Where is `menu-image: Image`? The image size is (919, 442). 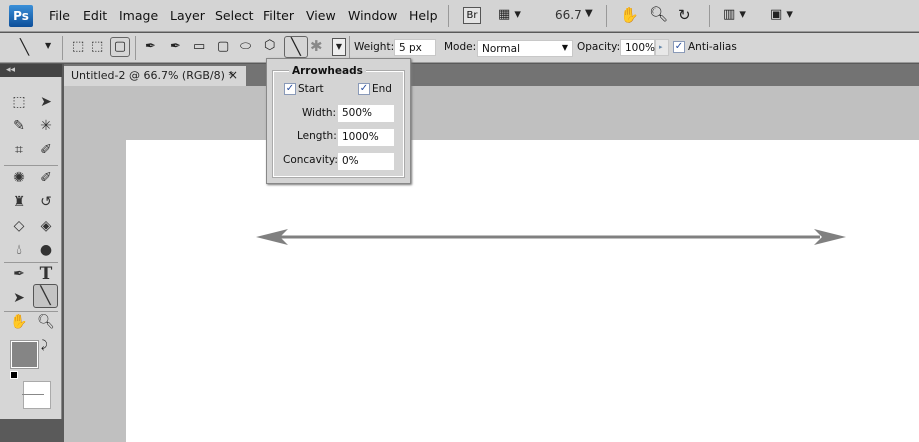
menu-image: Image is located at coordinates (138, 15).